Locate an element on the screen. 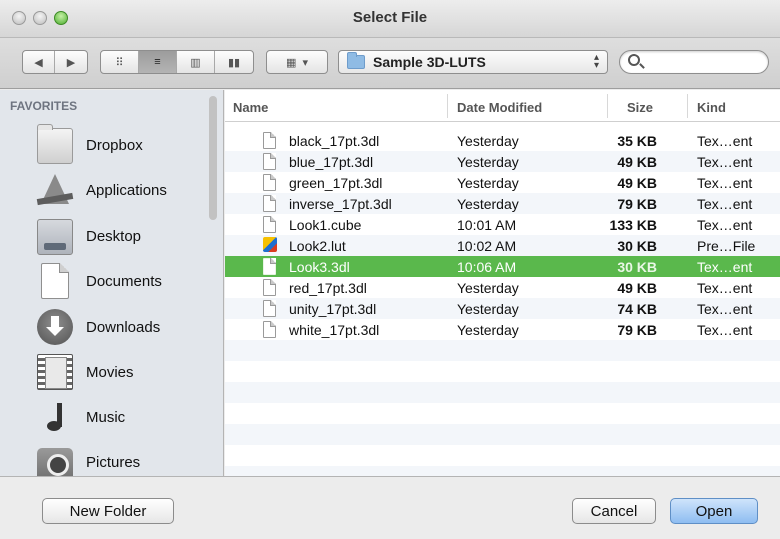  arrange-grid-icon: ▦ is located at coordinates (291, 62).